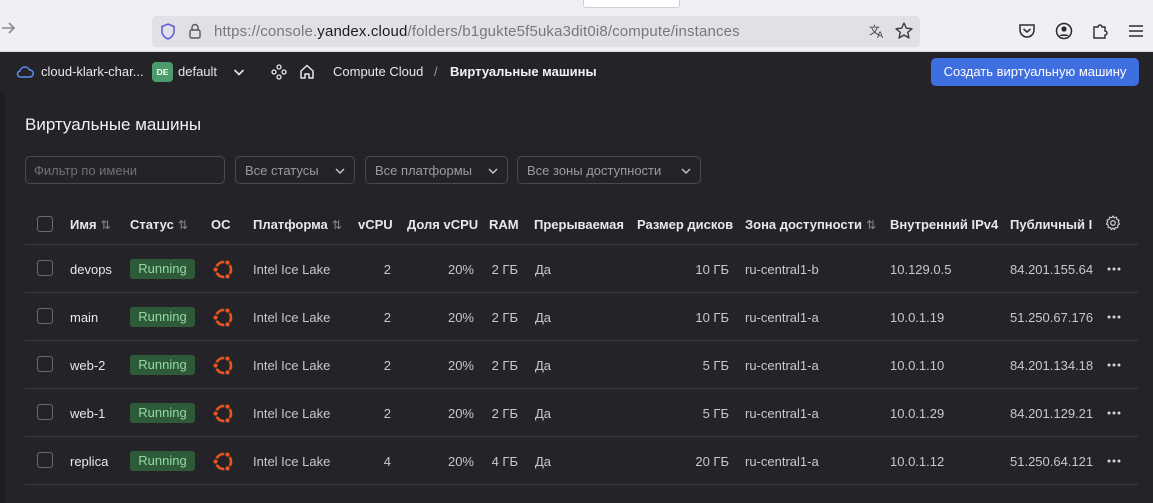  What do you see at coordinates (1051, 224) in the screenshot?
I see `column-header-public-ip: Публичный IP` at bounding box center [1051, 224].